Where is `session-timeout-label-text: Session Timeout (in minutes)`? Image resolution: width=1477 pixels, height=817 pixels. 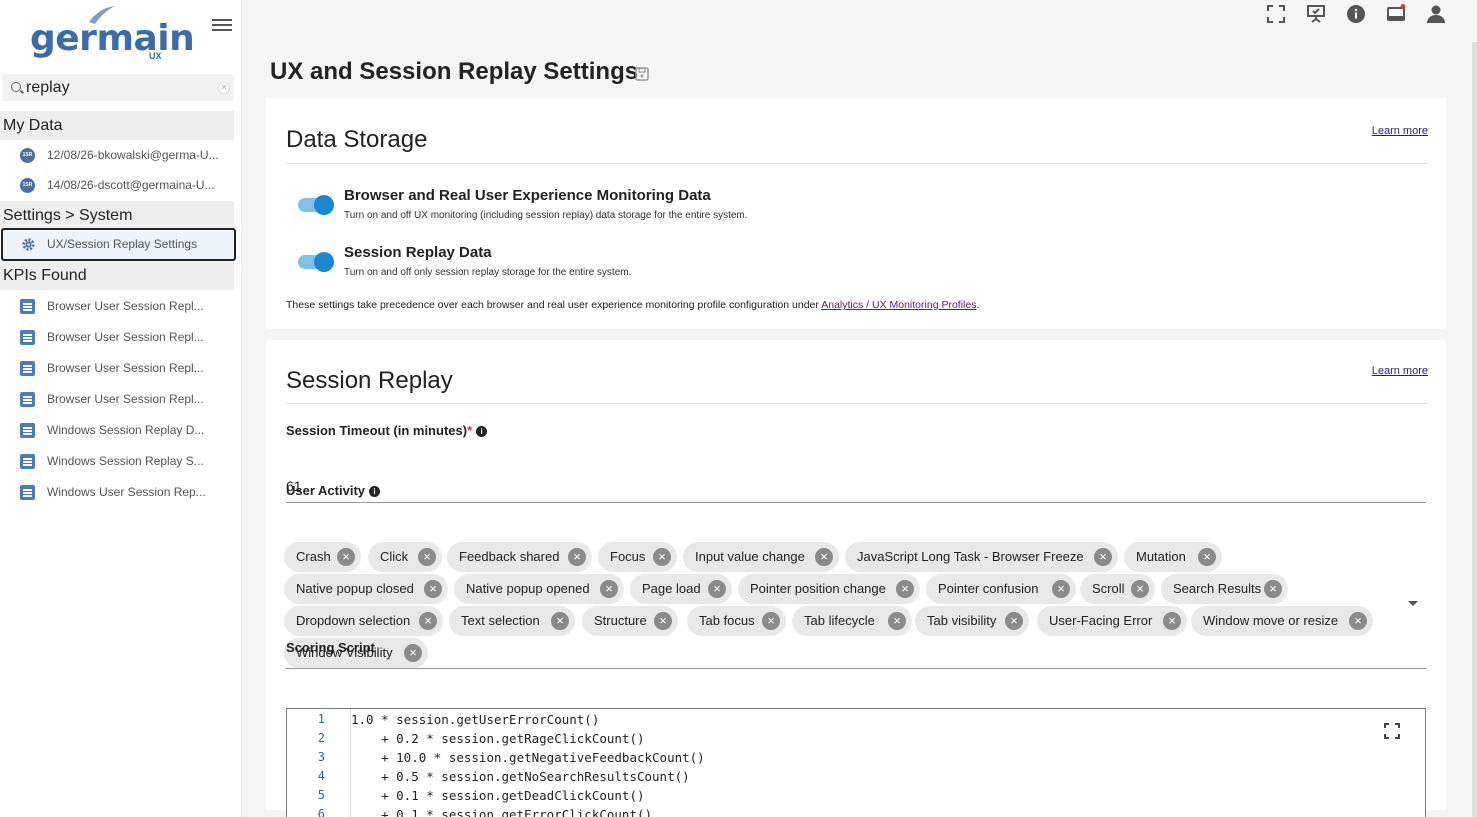
session-timeout-label-text: Session Timeout (in minutes) is located at coordinates (377, 430).